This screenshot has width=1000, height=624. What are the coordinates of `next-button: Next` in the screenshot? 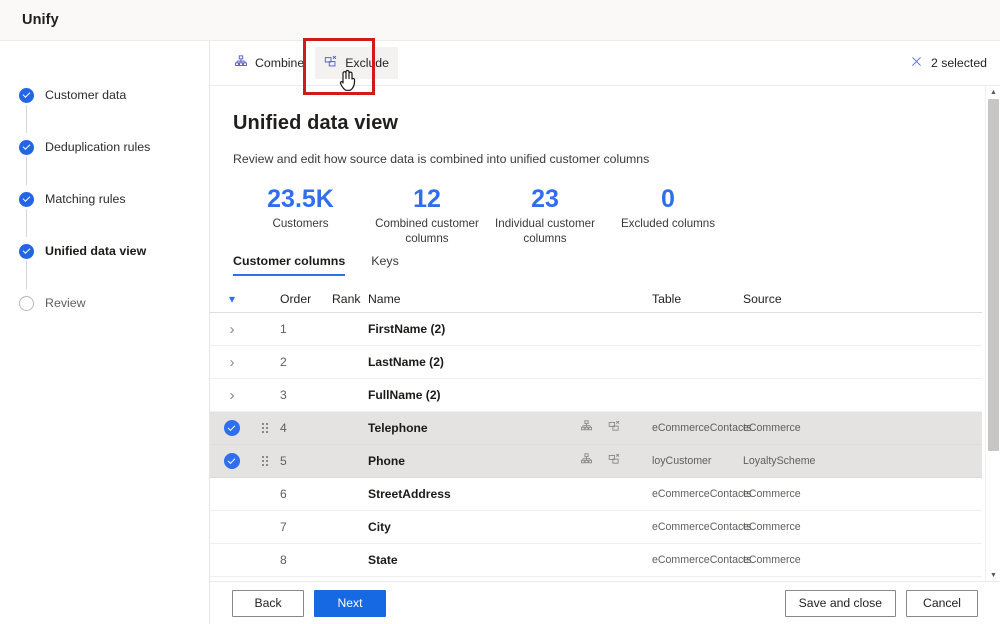 It's located at (350, 603).